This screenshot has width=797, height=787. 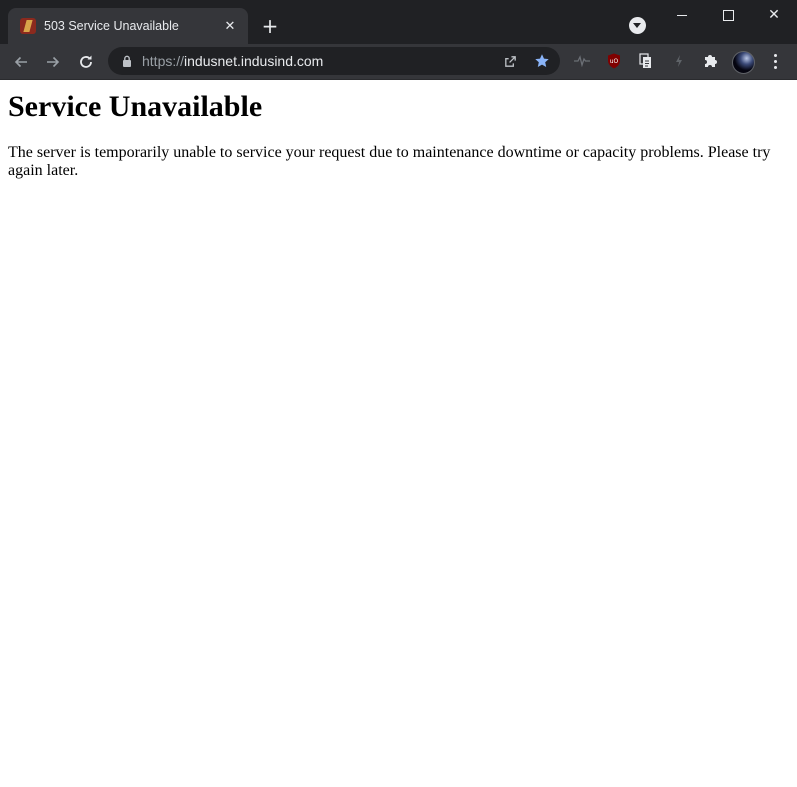 I want to click on url-text: https://indusnet.indusind.com, so click(x=232, y=61).